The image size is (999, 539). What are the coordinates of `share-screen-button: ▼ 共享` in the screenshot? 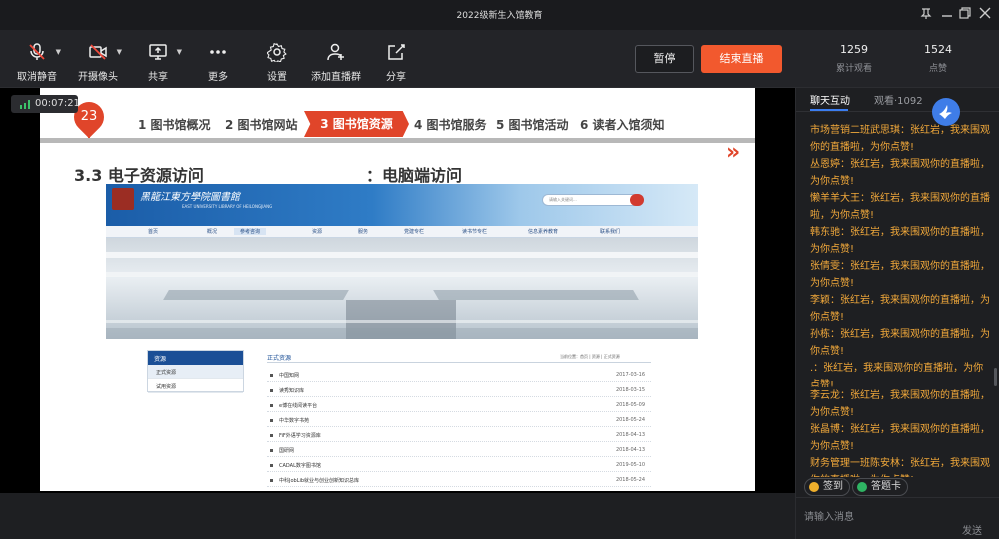 It's located at (158, 62).